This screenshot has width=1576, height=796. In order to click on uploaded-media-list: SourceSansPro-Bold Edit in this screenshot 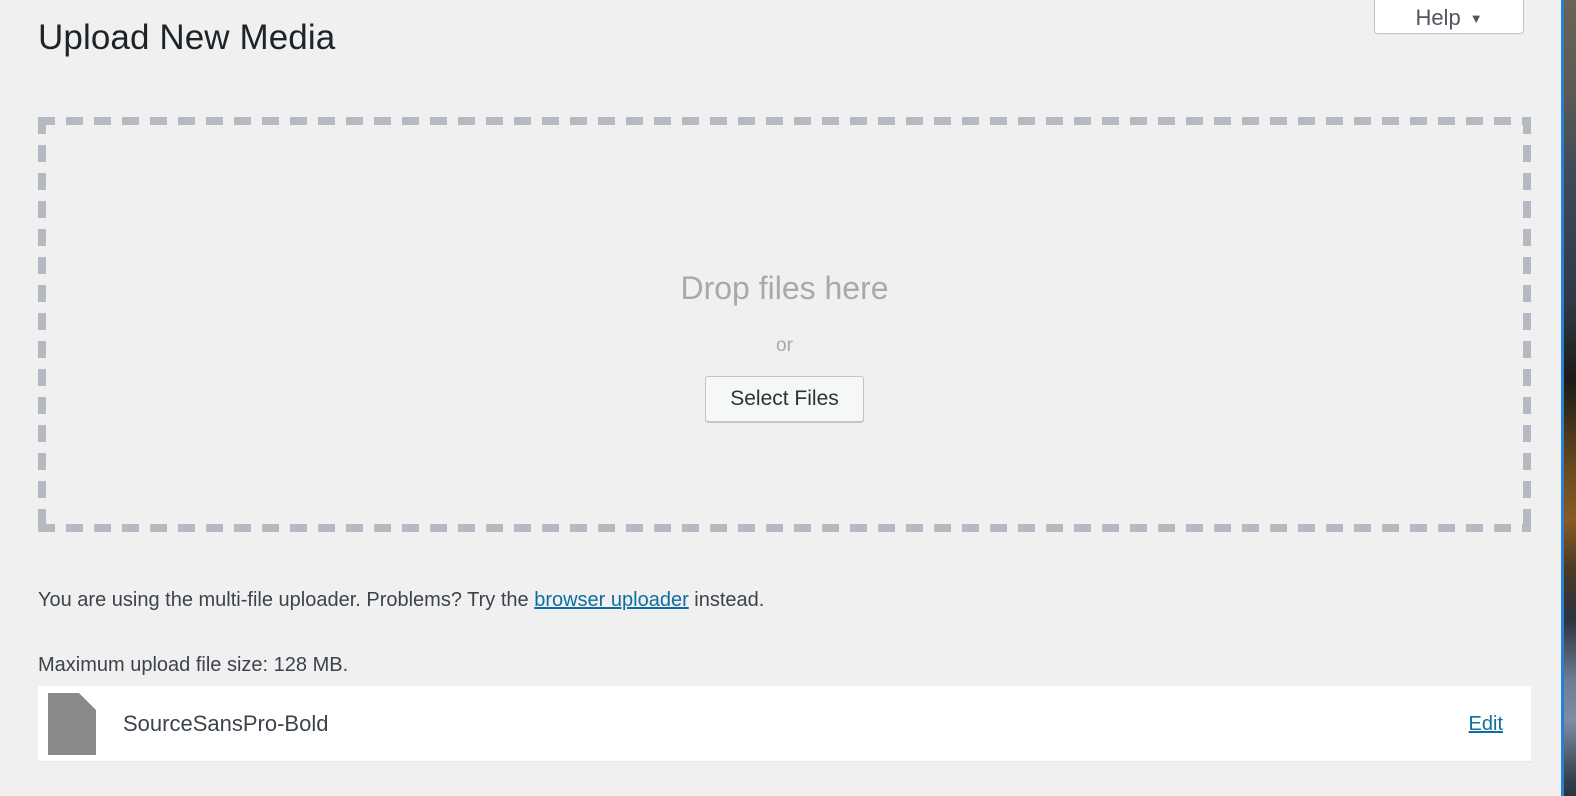, I will do `click(784, 724)`.